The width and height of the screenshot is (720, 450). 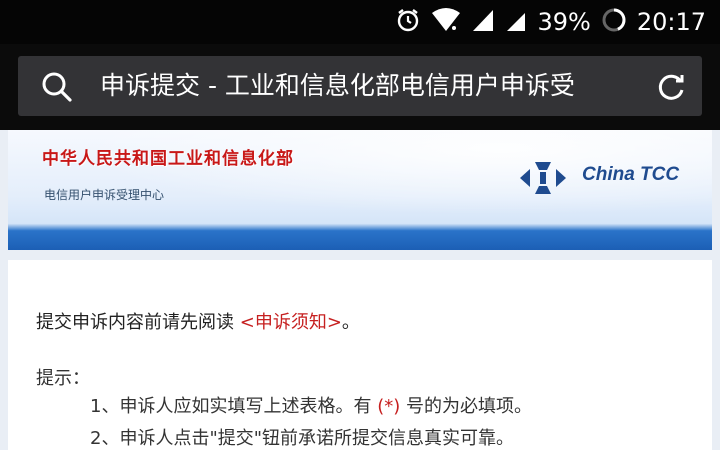 I want to click on complaint-notice-link: <申诉须知>, so click(x=291, y=322).